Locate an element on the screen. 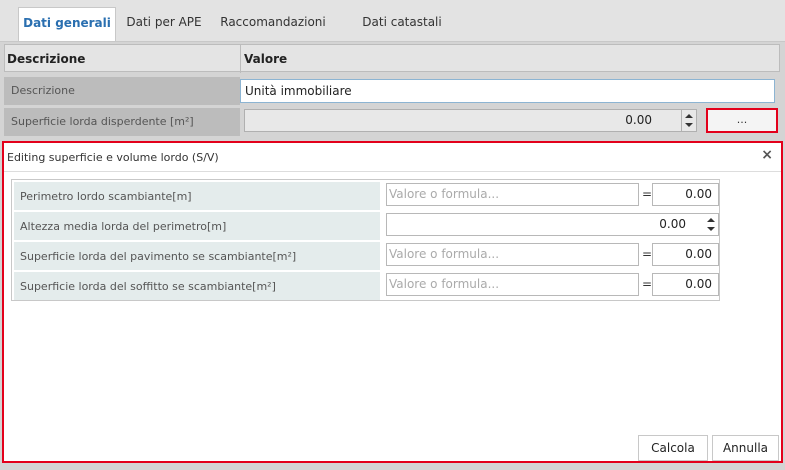  superficie-lorda-value: 0.00 is located at coordinates (638, 120).